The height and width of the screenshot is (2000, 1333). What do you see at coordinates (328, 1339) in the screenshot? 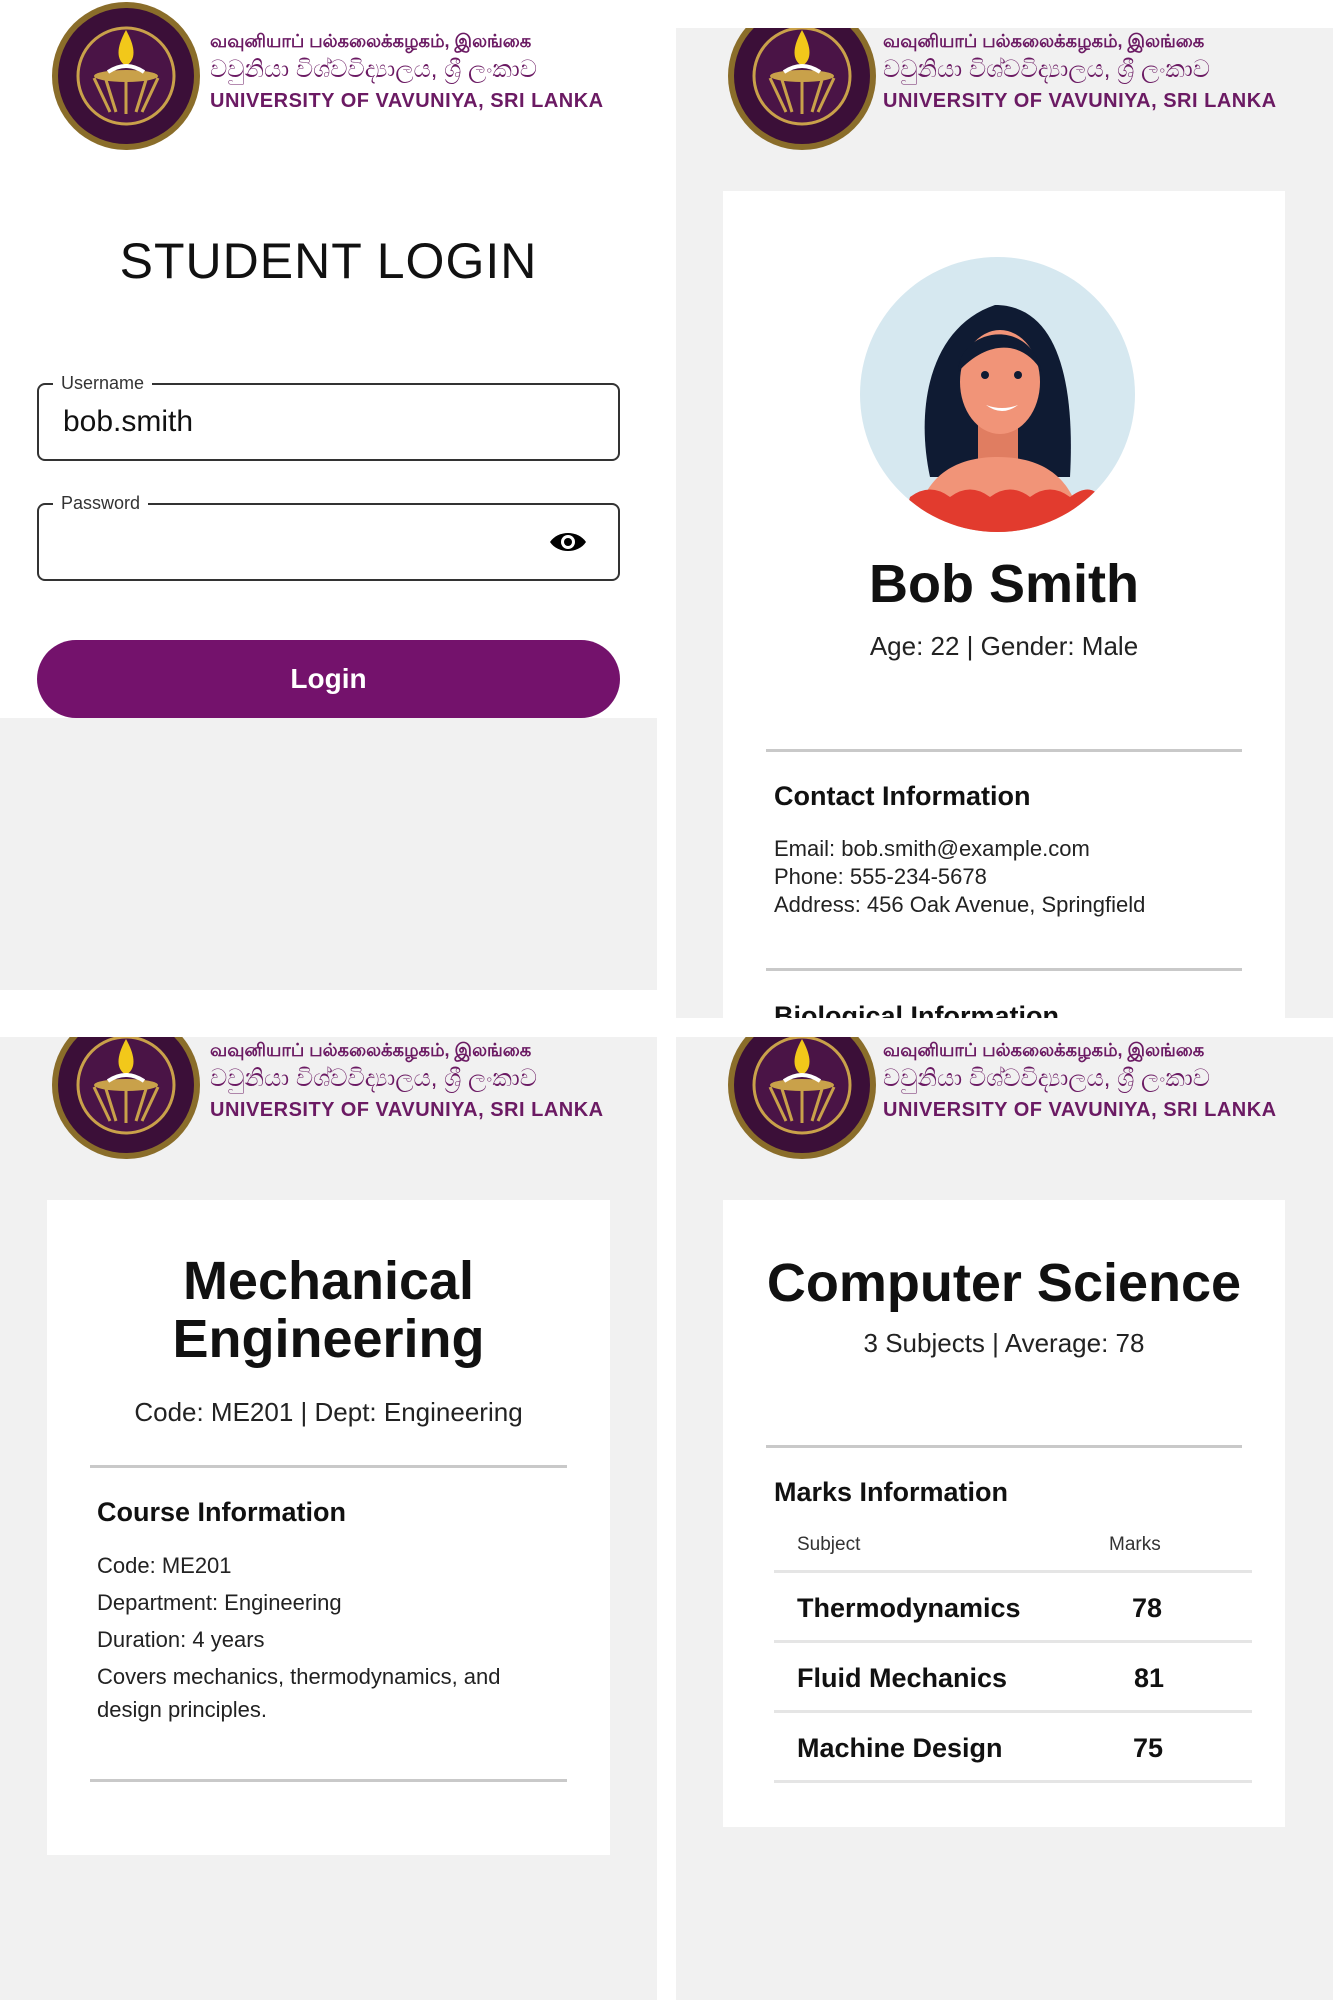
I see `course-title-line2: Engineering` at bounding box center [328, 1339].